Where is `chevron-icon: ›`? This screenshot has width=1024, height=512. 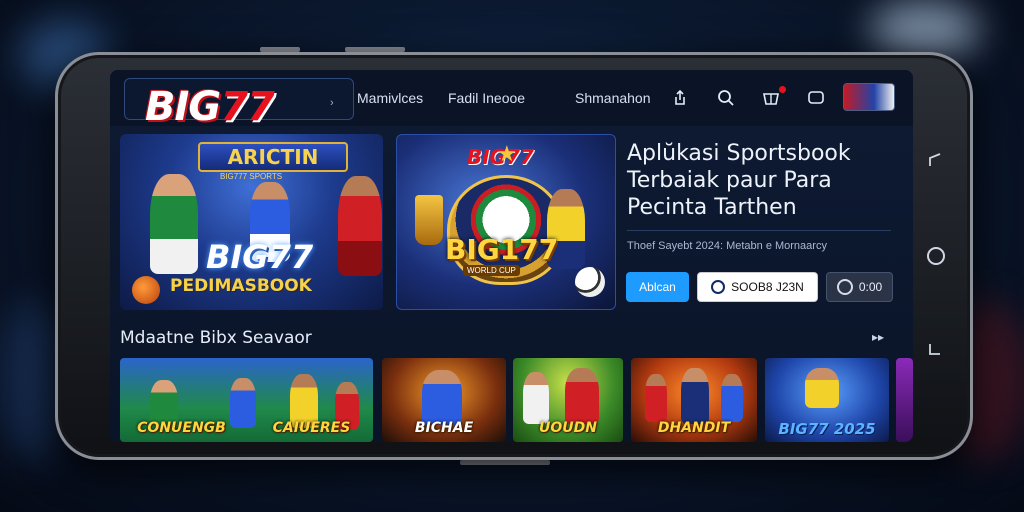 chevron-icon: › is located at coordinates (332, 103).